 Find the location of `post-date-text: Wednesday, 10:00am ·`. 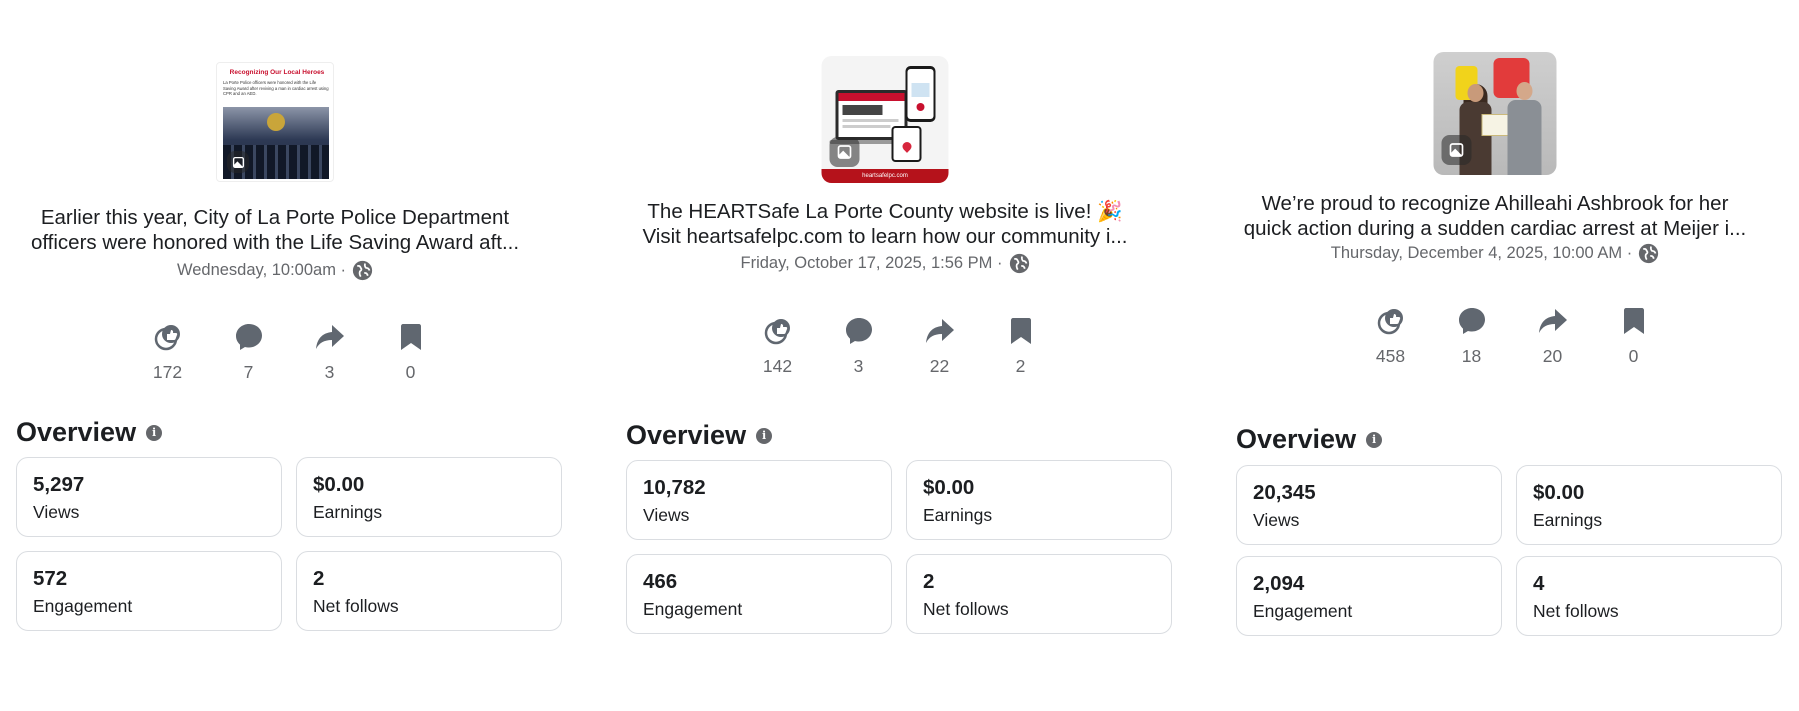

post-date-text: Wednesday, 10:00am · is located at coordinates (261, 270).